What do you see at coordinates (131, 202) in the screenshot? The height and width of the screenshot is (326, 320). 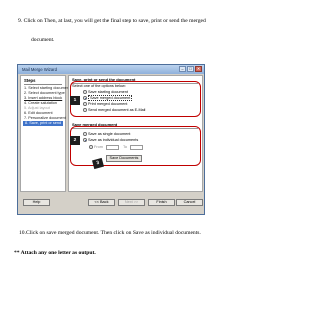 I see `next-button: Next >>` at bounding box center [131, 202].